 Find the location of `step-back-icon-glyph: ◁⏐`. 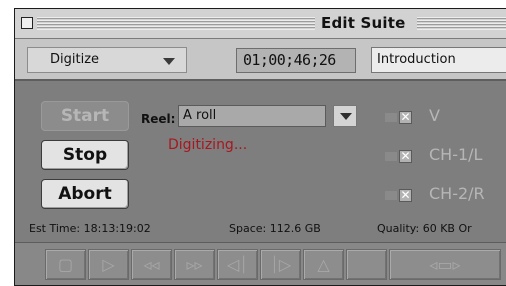

step-back-icon-glyph: ◁⏐ is located at coordinates (237, 264).